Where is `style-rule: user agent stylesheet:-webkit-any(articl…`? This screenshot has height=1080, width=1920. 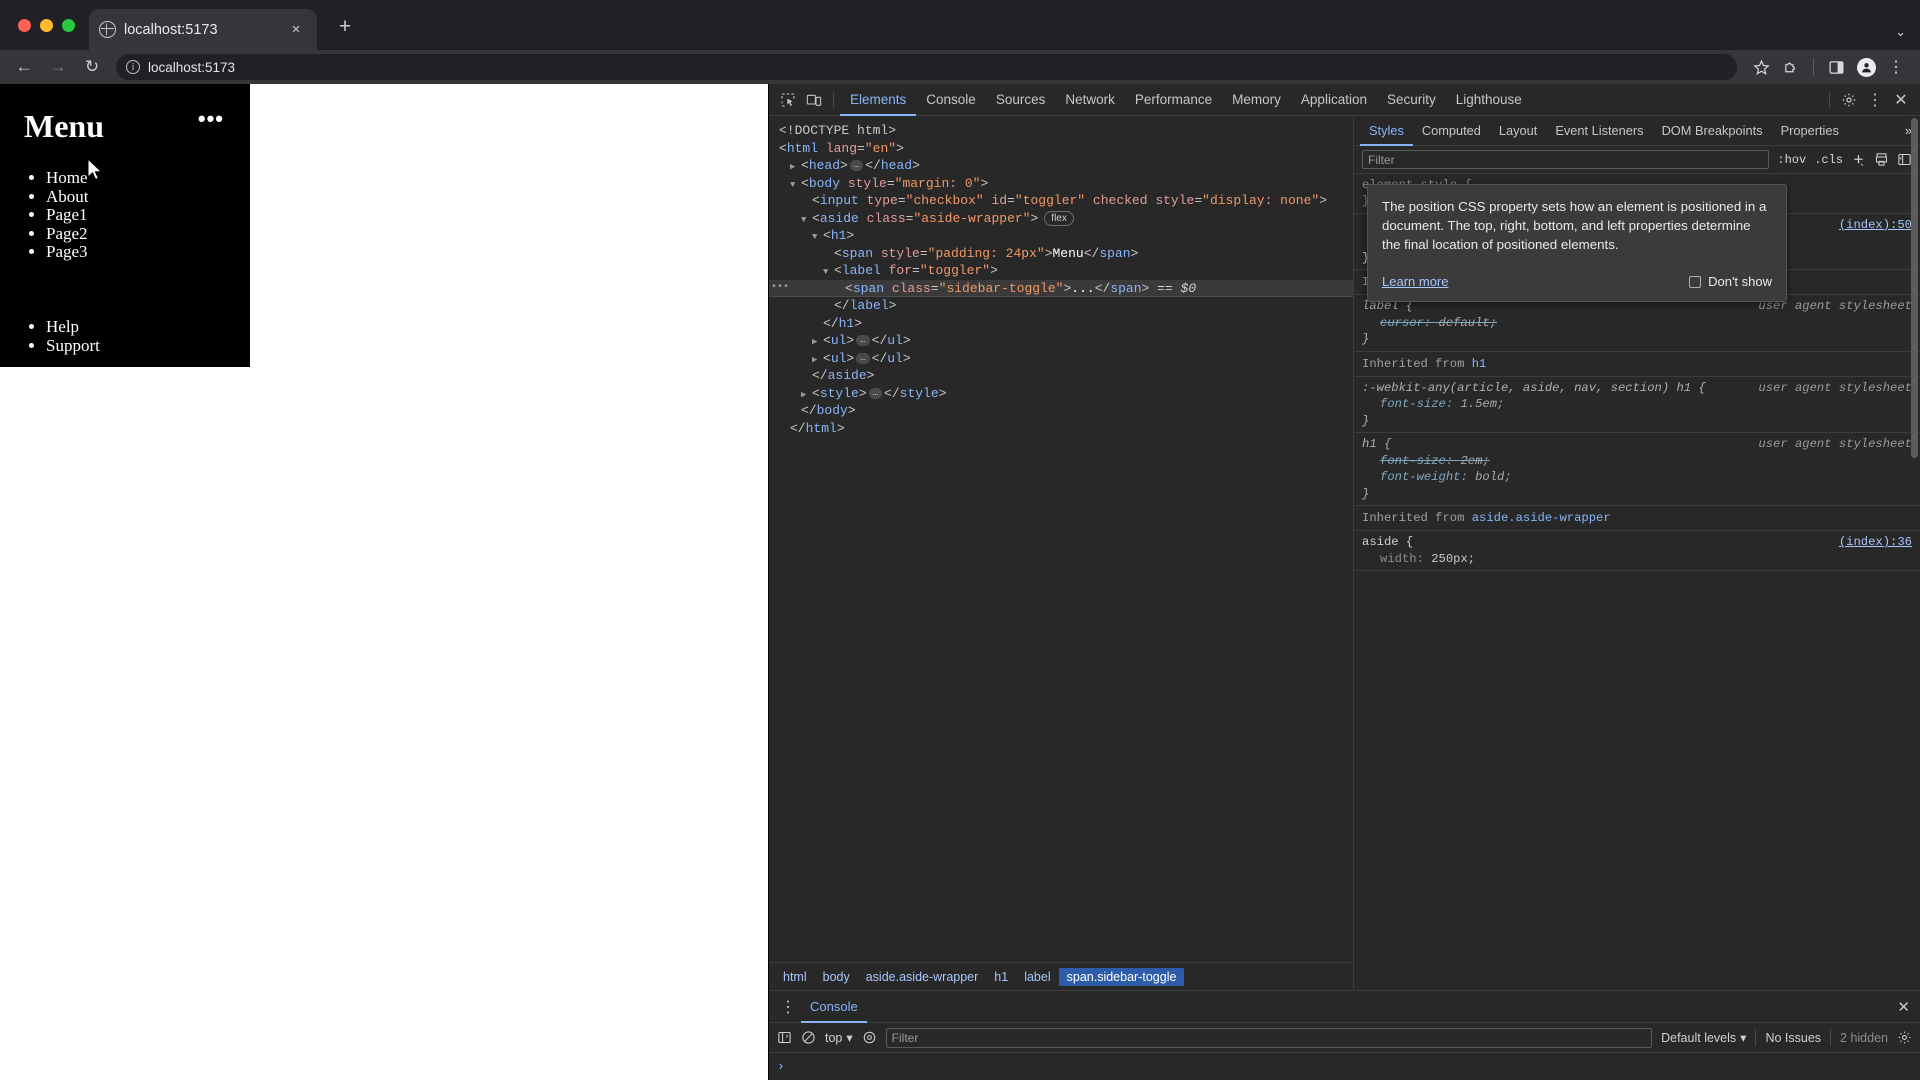 style-rule: user agent stylesheet:-webkit-any(articl… is located at coordinates (1637, 405).